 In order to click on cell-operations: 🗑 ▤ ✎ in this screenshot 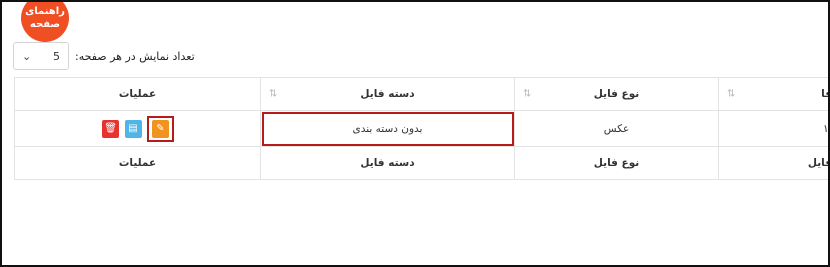, I will do `click(137, 128)`.